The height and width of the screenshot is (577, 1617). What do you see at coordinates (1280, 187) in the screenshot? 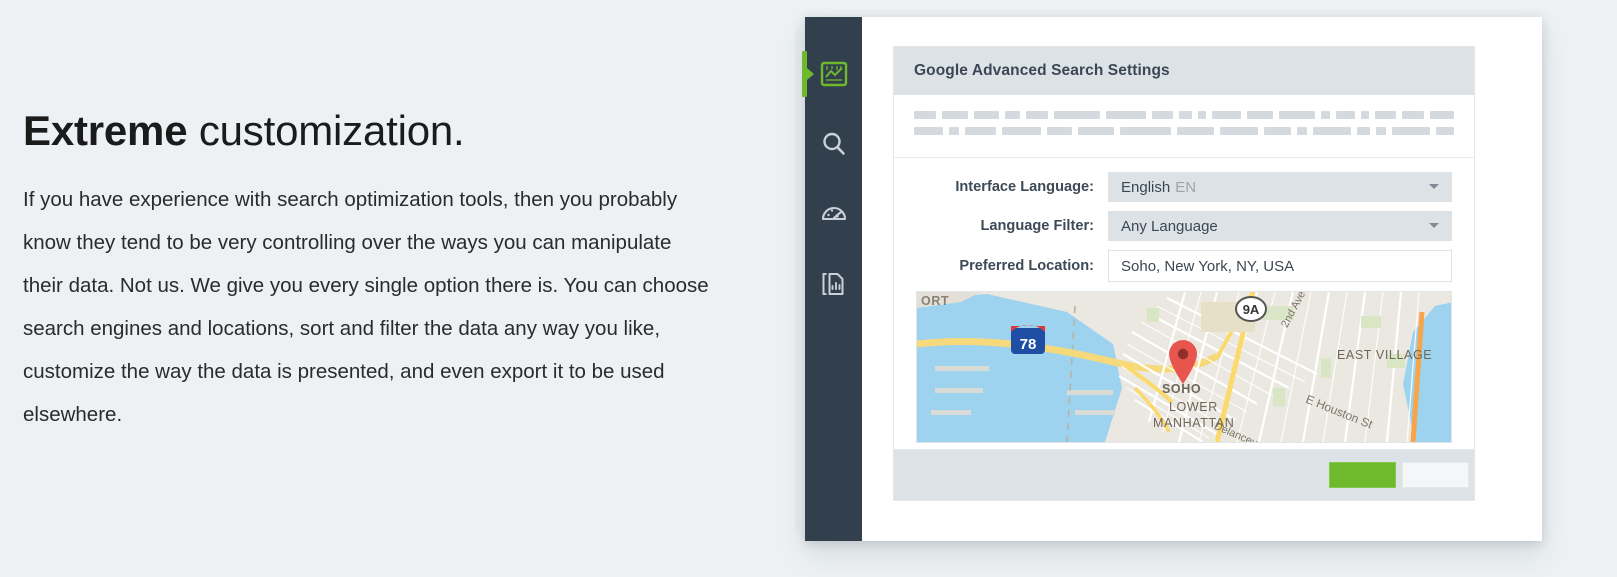
I see `select-interface-language: English EN` at bounding box center [1280, 187].